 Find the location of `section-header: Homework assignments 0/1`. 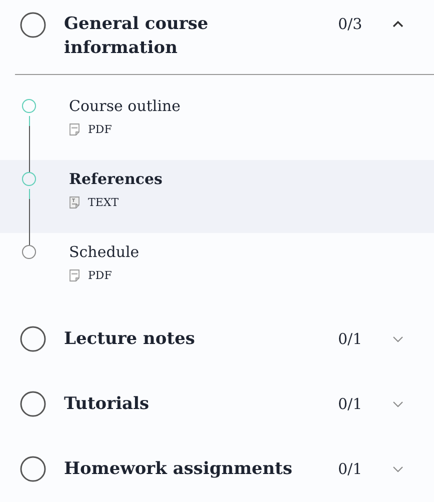

section-header: Homework assignments 0/1 is located at coordinates (217, 468).